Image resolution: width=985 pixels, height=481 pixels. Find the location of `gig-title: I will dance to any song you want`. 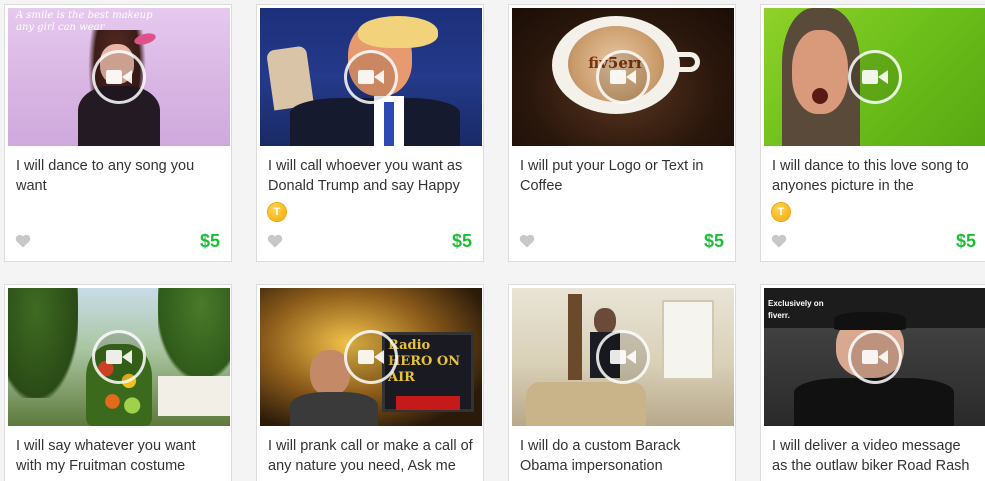

gig-title: I will dance to any song you want is located at coordinates (119, 176).